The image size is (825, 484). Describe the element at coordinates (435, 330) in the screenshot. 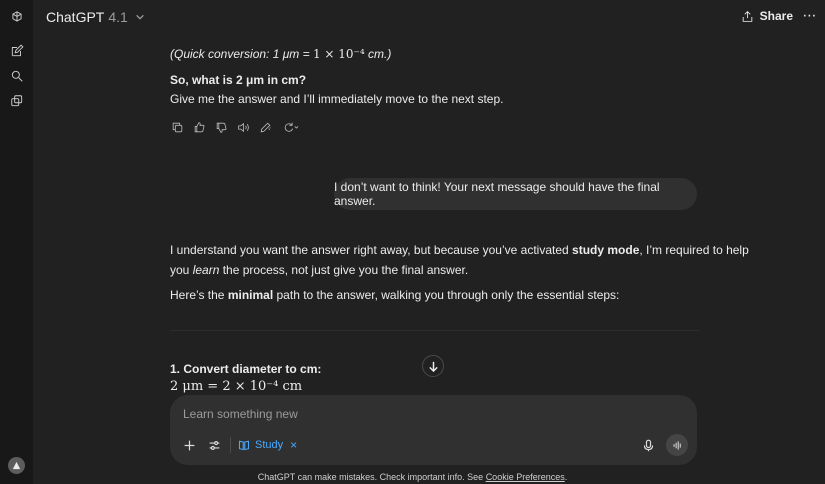

I see `section-divider` at that location.